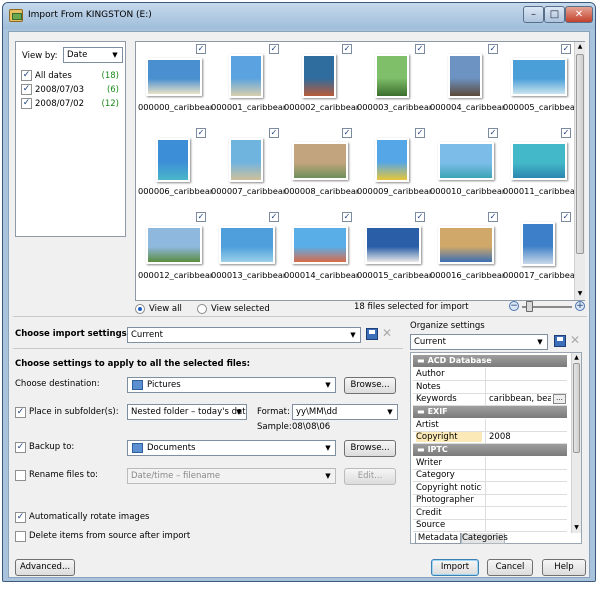 The height and width of the screenshot is (594, 600). I want to click on destination-select: Pictures ▼, so click(231, 385).